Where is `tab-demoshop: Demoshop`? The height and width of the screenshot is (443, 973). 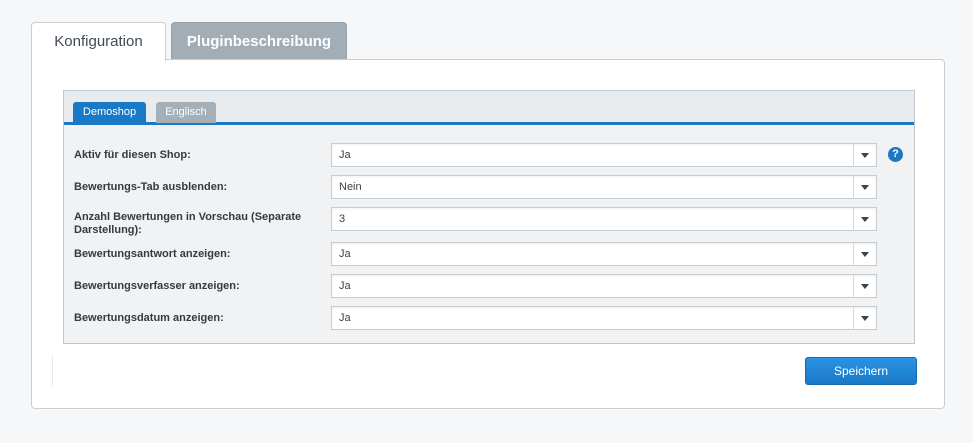 tab-demoshop: Demoshop is located at coordinates (109, 112).